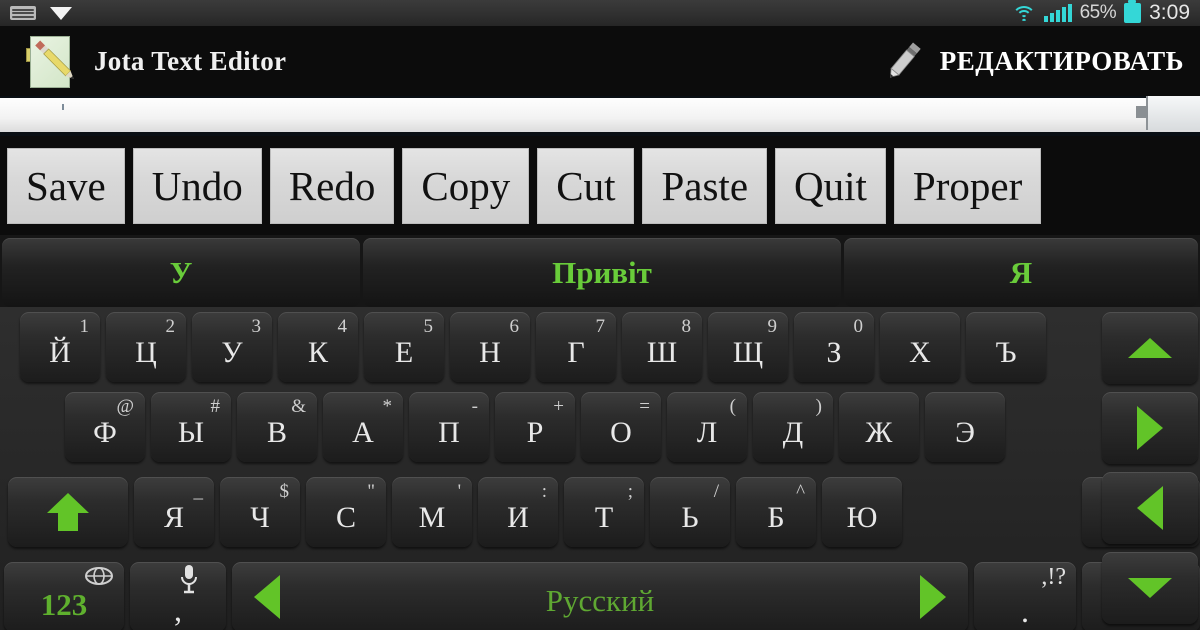  Describe the element at coordinates (535, 427) in the screenshot. I see `key-р: + Р` at that location.